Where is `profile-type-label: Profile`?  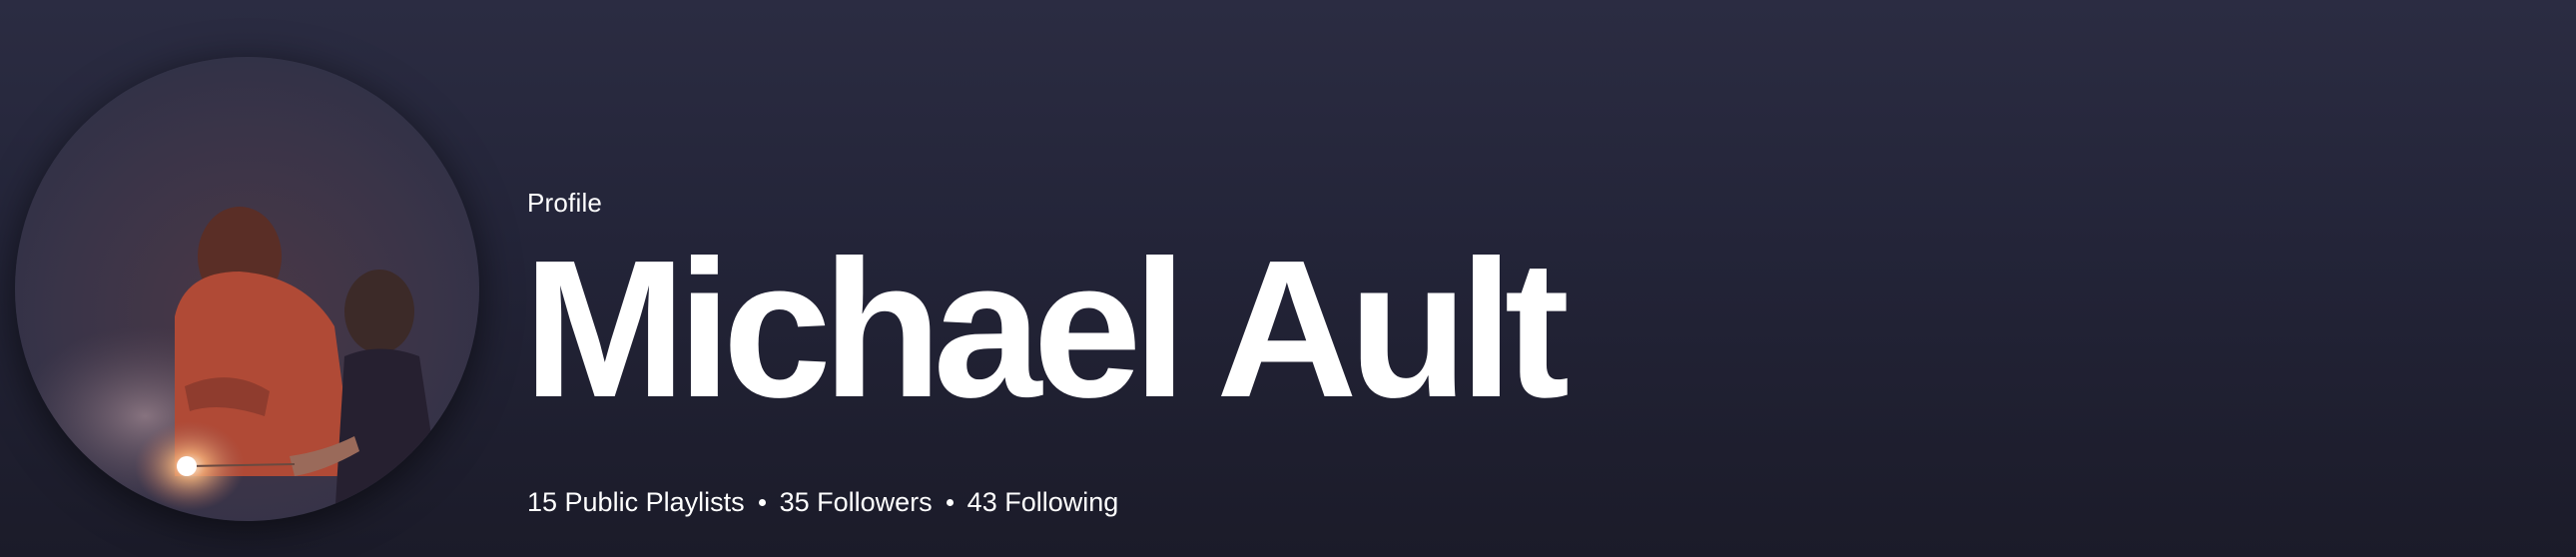
profile-type-label: Profile is located at coordinates (565, 203).